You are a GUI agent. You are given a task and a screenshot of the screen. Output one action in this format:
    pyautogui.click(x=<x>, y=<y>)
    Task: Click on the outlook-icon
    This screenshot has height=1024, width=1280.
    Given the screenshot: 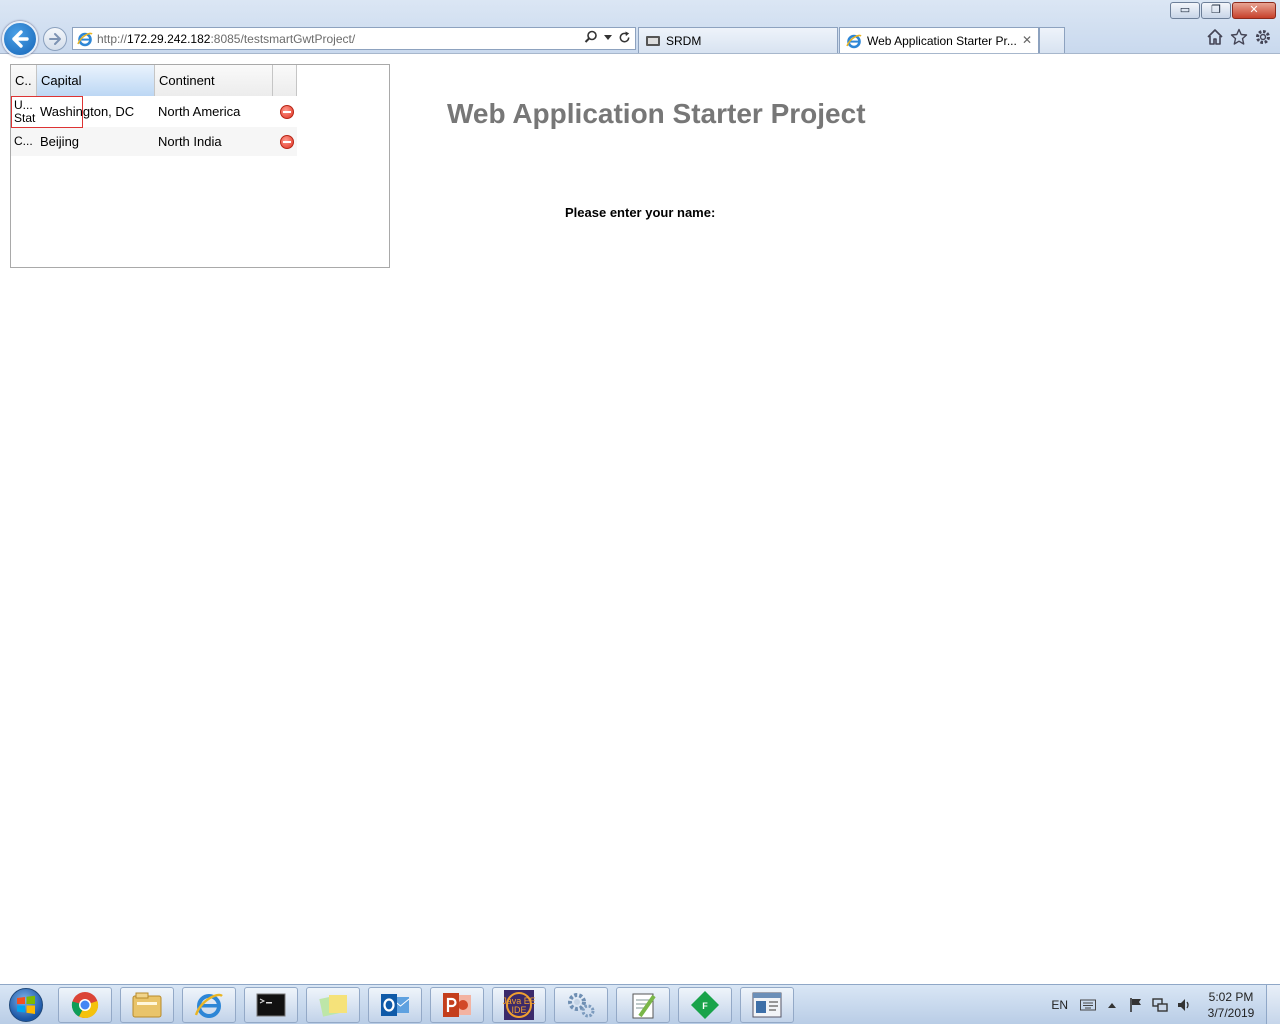 What is the action you would take?
    pyautogui.click(x=395, y=1005)
    